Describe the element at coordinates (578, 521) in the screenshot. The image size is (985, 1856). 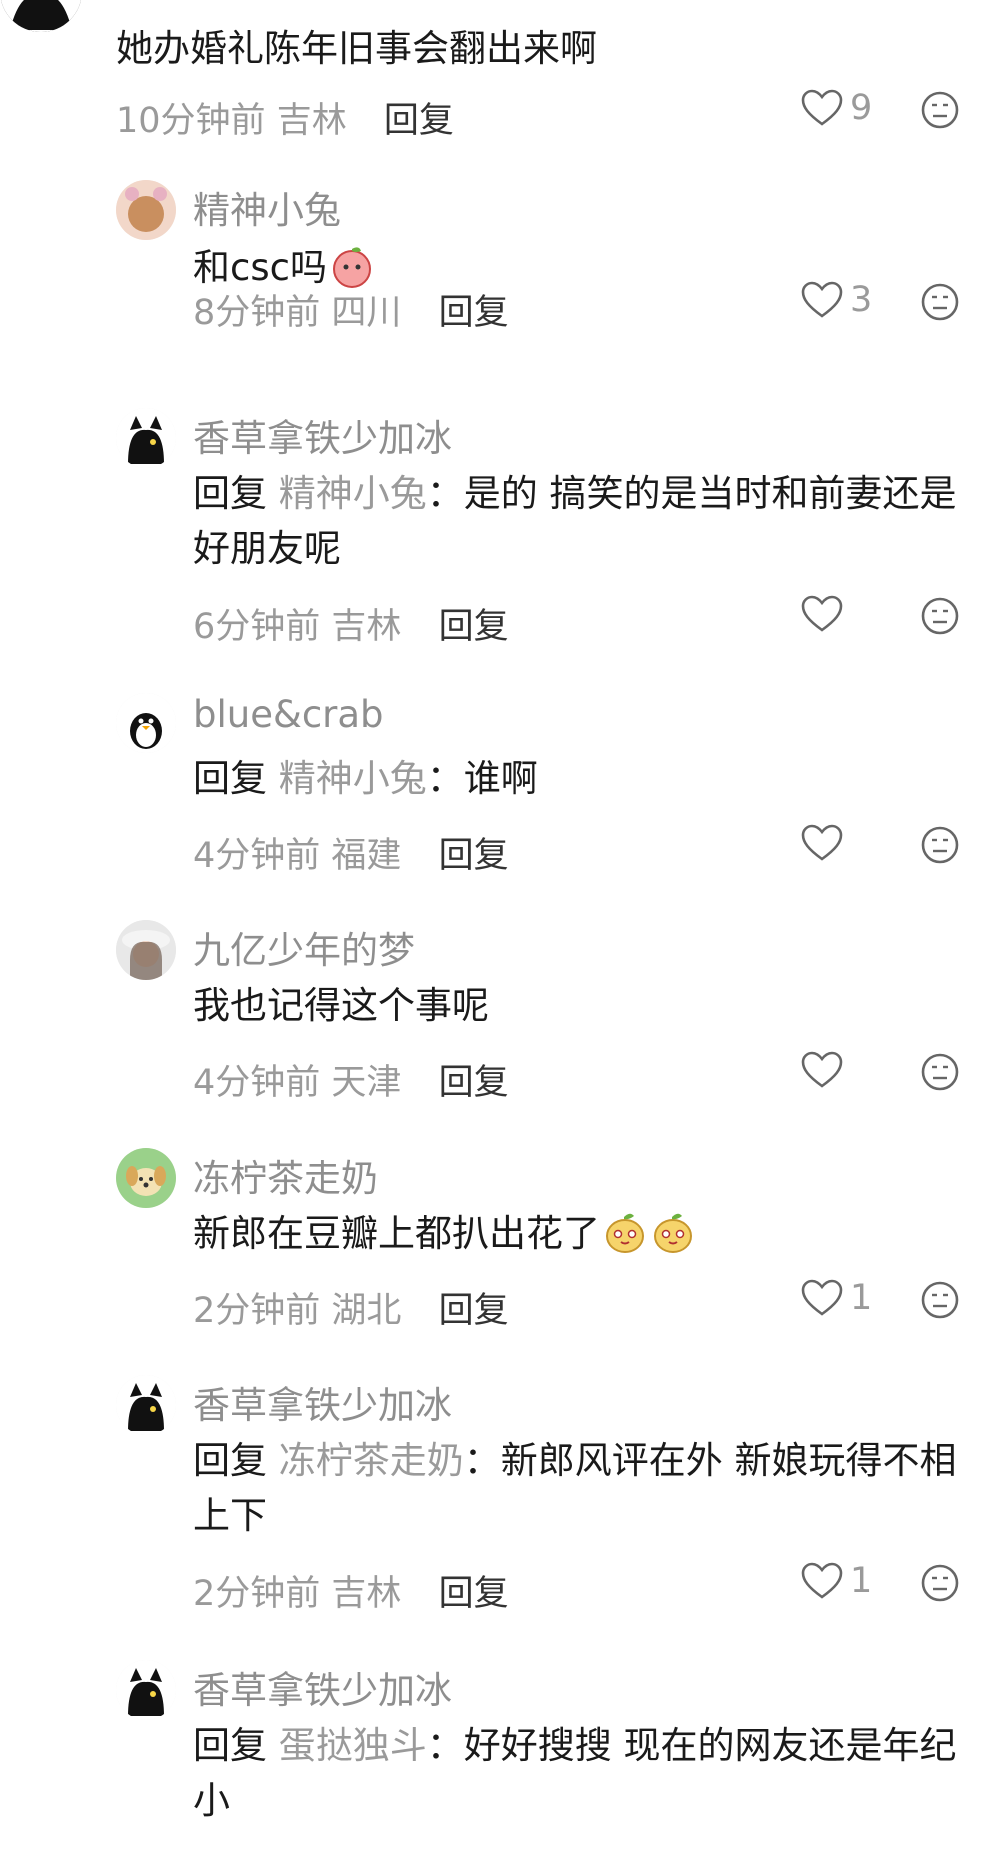
I see `reply-text: 回复 精神小兔：是的 搞笑的是当时和前妻还是好朋友呢` at that location.